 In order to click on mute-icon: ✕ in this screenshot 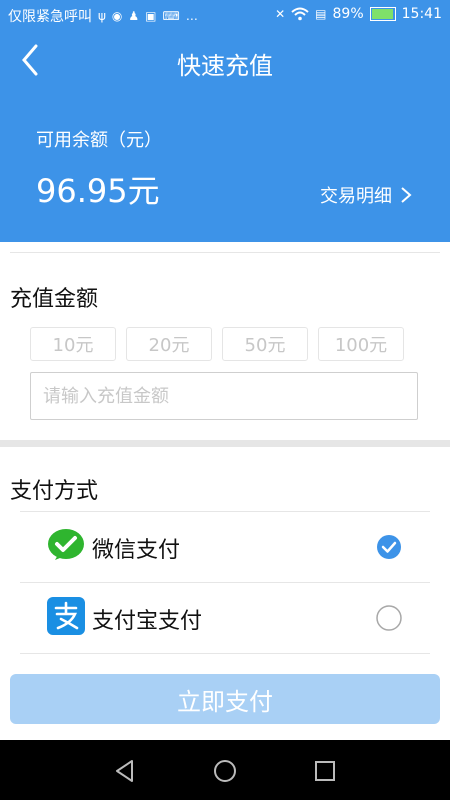, I will do `click(280, 14)`.